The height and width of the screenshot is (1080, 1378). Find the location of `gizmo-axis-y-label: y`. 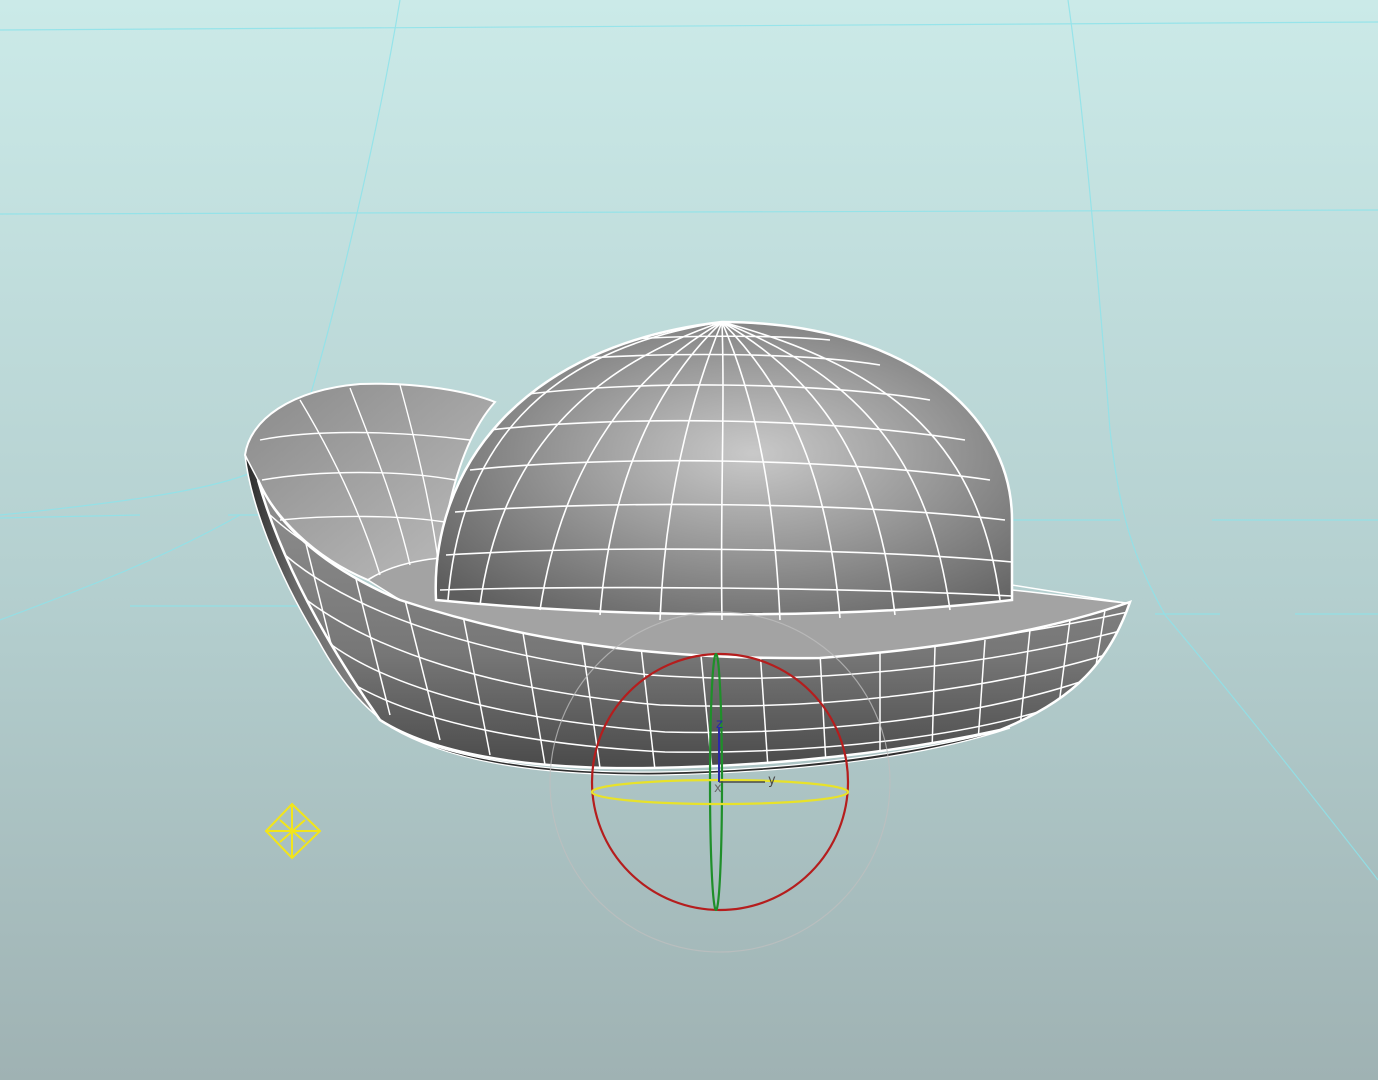

gizmo-axis-y-label: y is located at coordinates (772, 780).